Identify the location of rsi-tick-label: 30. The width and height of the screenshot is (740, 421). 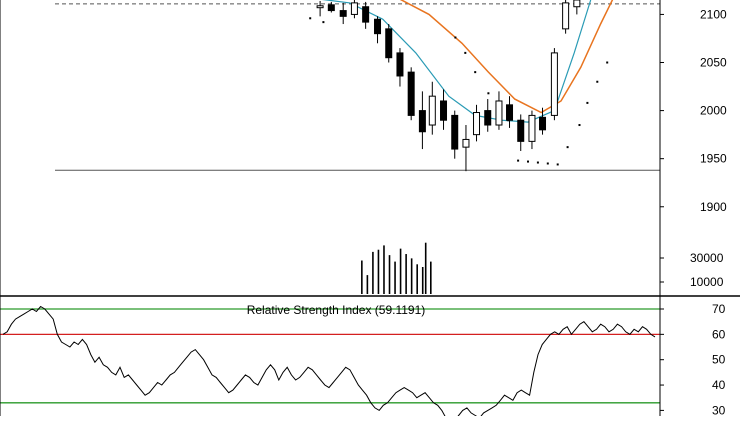
(719, 409).